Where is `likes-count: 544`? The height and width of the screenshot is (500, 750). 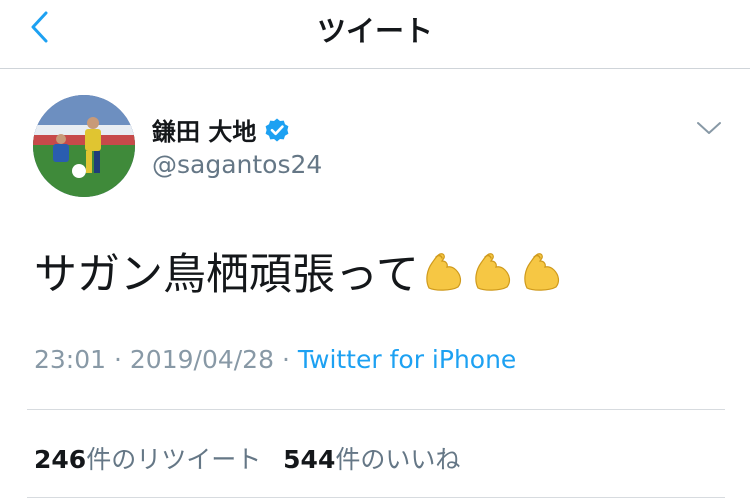 likes-count: 544 is located at coordinates (309, 459).